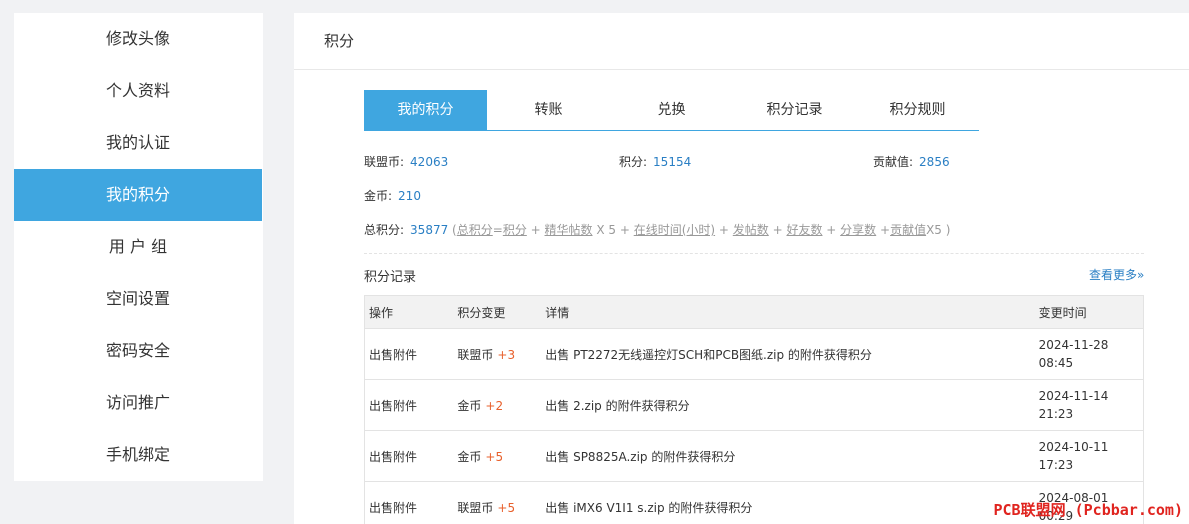 This screenshot has height=524, width=1189. I want to click on sidebar-item-profile: 个人资料, so click(138, 91).